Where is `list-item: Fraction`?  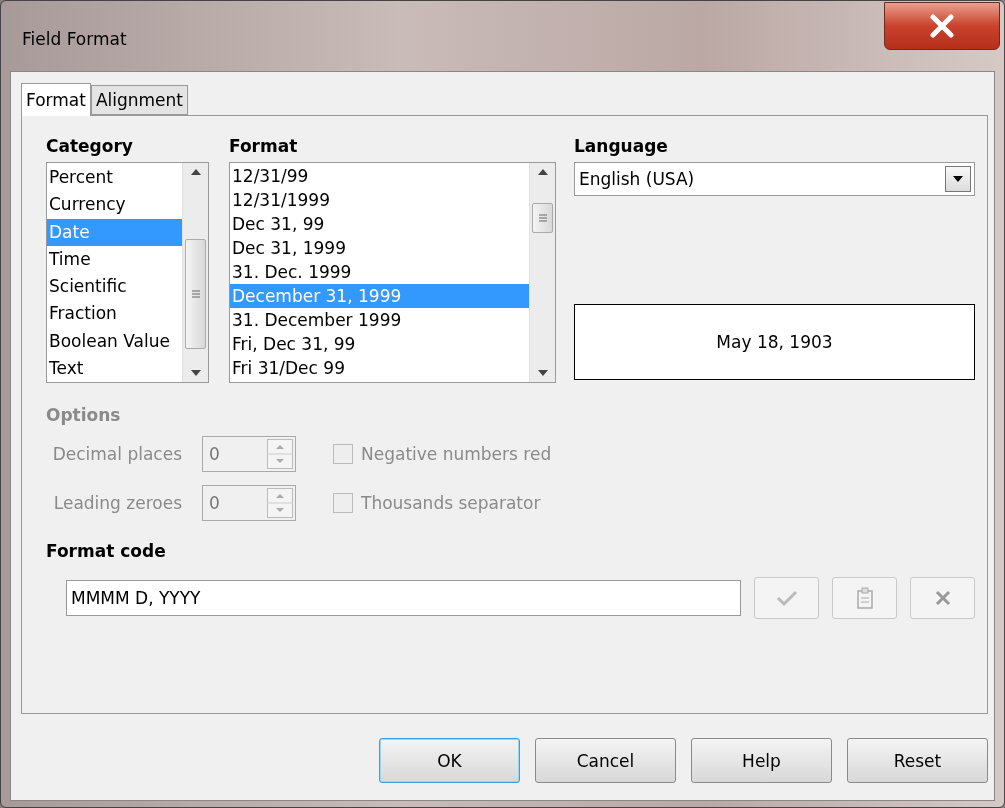 list-item: Fraction is located at coordinates (114, 314).